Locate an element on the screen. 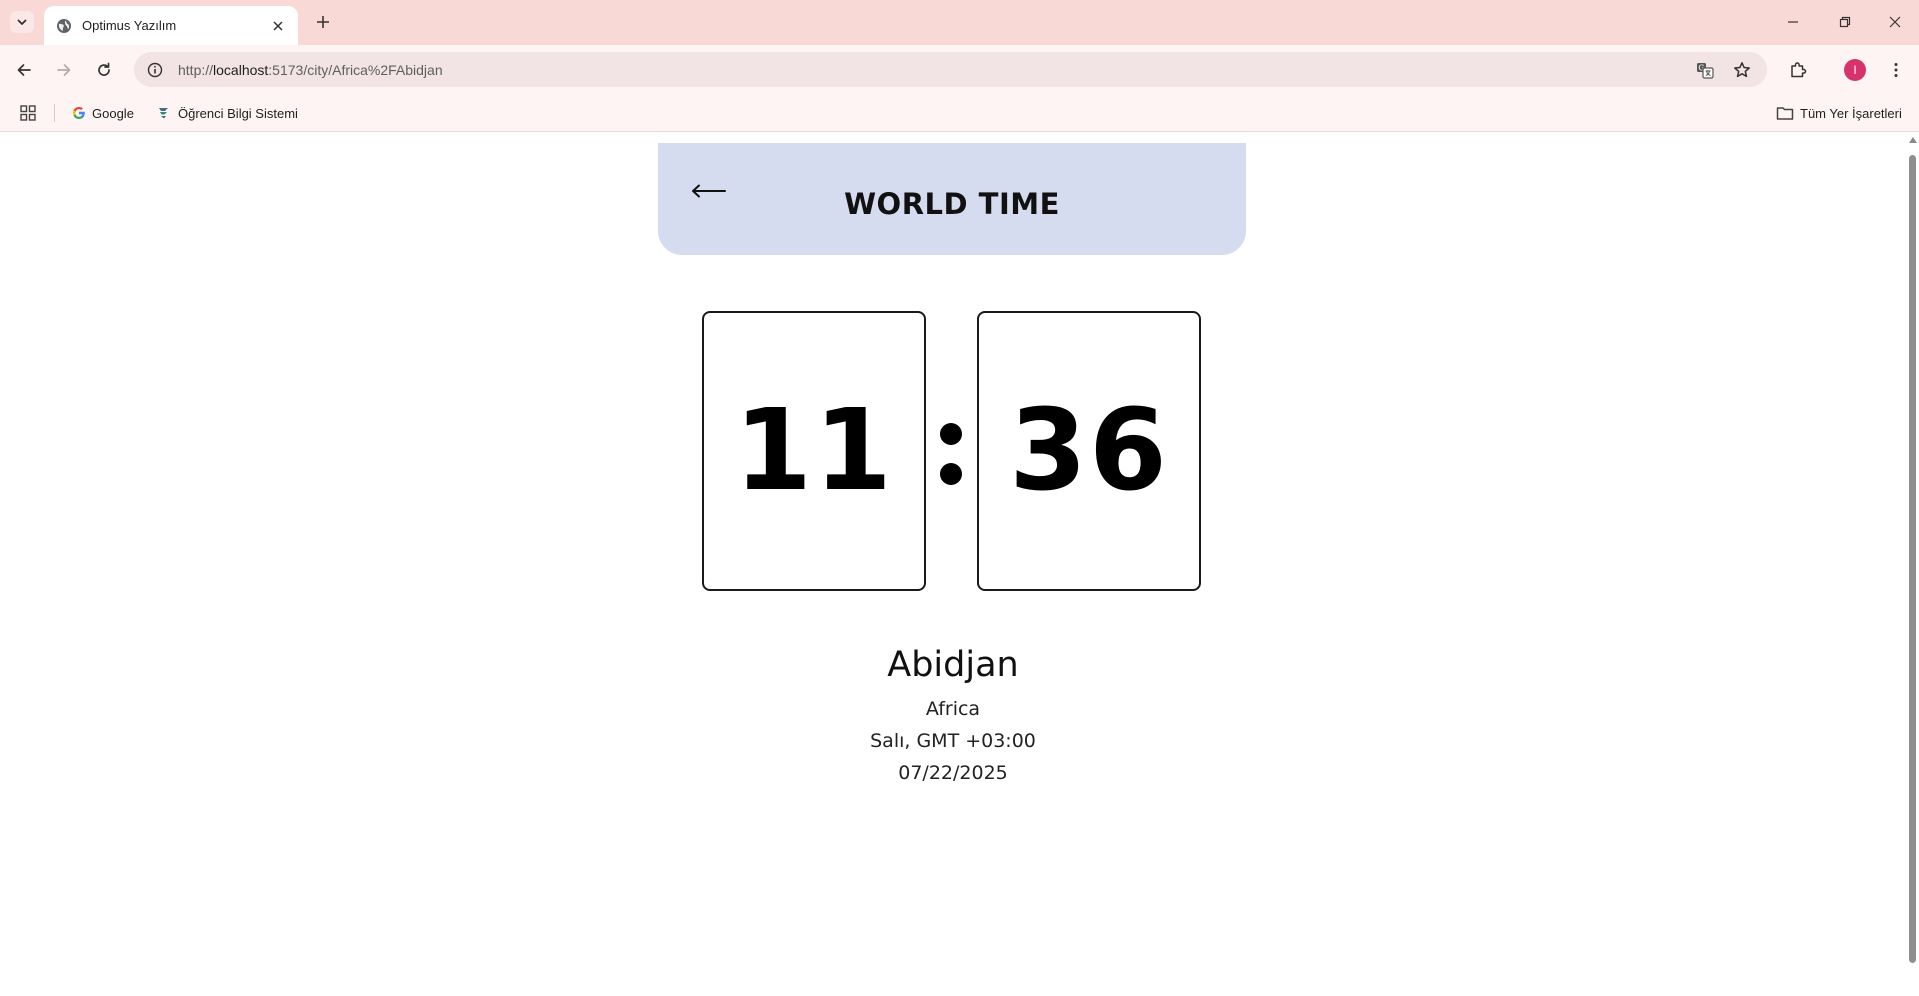 The height and width of the screenshot is (996, 1919). globe-icon is located at coordinates (64, 26).